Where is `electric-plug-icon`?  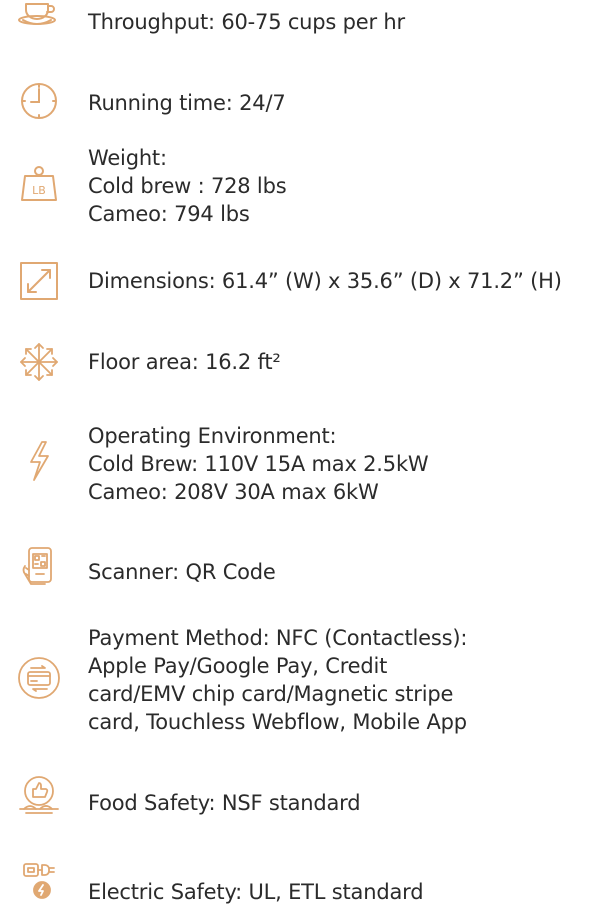
electric-plug-icon is located at coordinates (39, 881).